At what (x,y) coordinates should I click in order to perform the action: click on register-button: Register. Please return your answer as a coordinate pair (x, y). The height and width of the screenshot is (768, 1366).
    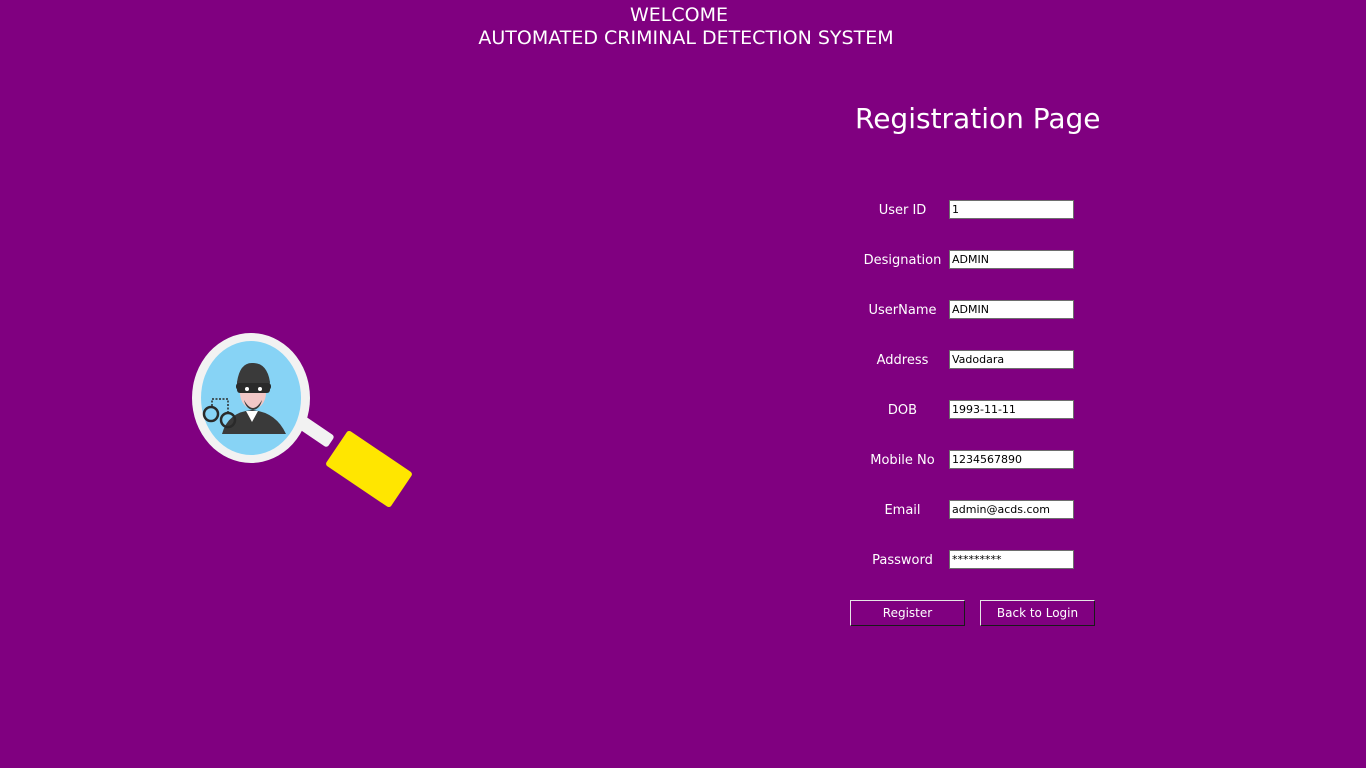
    Looking at the image, I should click on (907, 613).